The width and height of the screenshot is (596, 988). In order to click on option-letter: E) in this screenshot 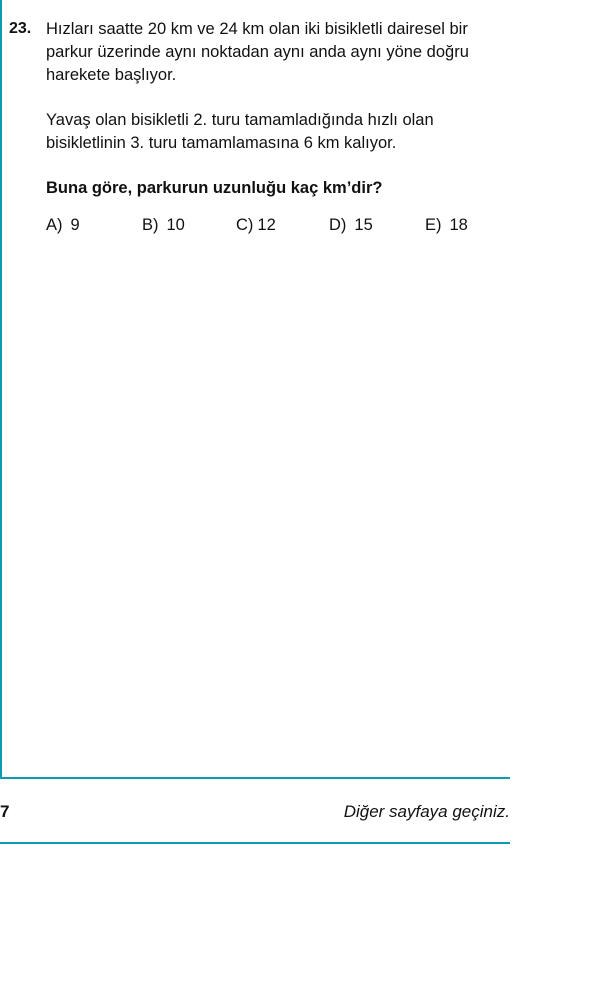, I will do `click(433, 225)`.